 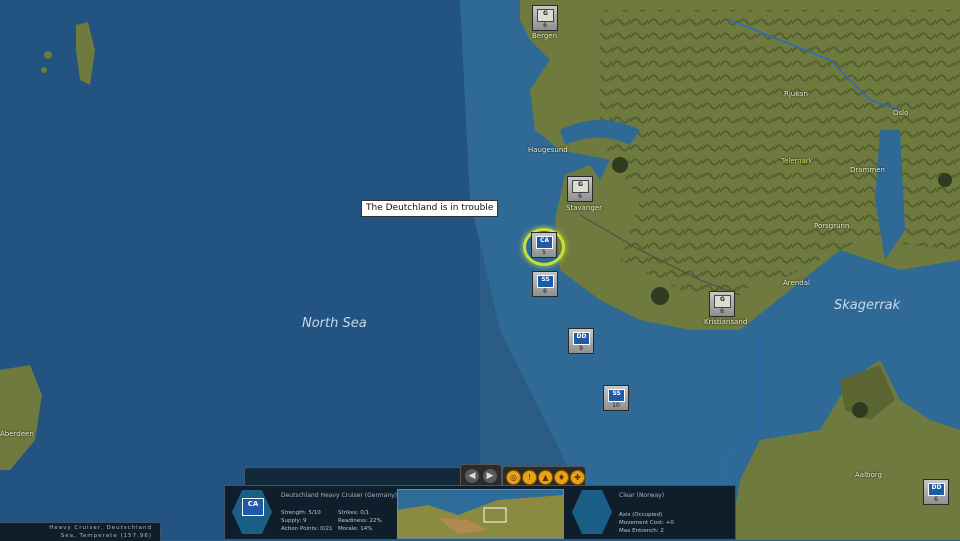 What do you see at coordinates (548, 150) in the screenshot?
I see `city-label: Haugesund` at bounding box center [548, 150].